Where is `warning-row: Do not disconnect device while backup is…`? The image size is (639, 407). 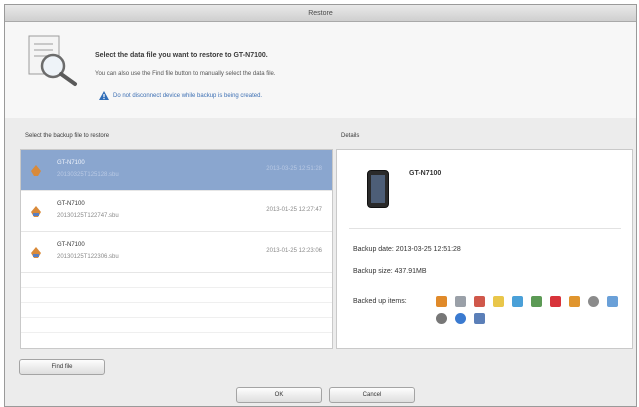
warning-row: Do not disconnect device while backup is… is located at coordinates (180, 95).